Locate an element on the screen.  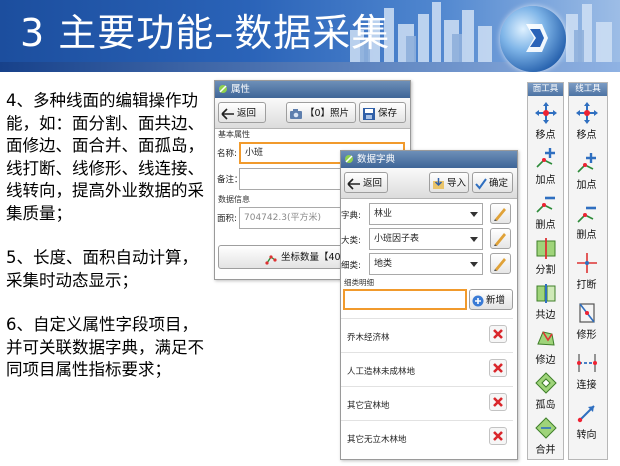
add-point-icon is located at coordinates (586, 163).